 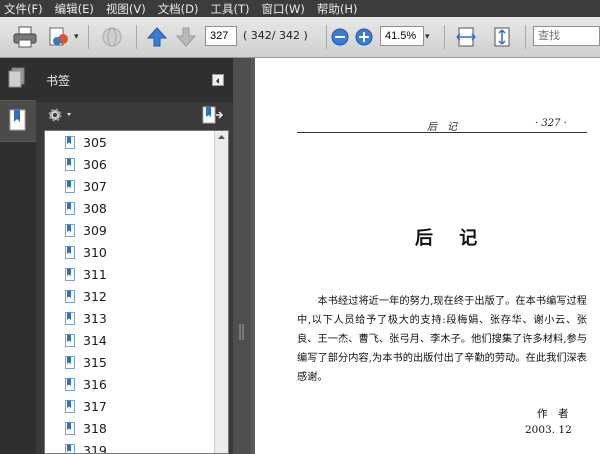 I want to click on signature: 作 者, so click(x=553, y=414).